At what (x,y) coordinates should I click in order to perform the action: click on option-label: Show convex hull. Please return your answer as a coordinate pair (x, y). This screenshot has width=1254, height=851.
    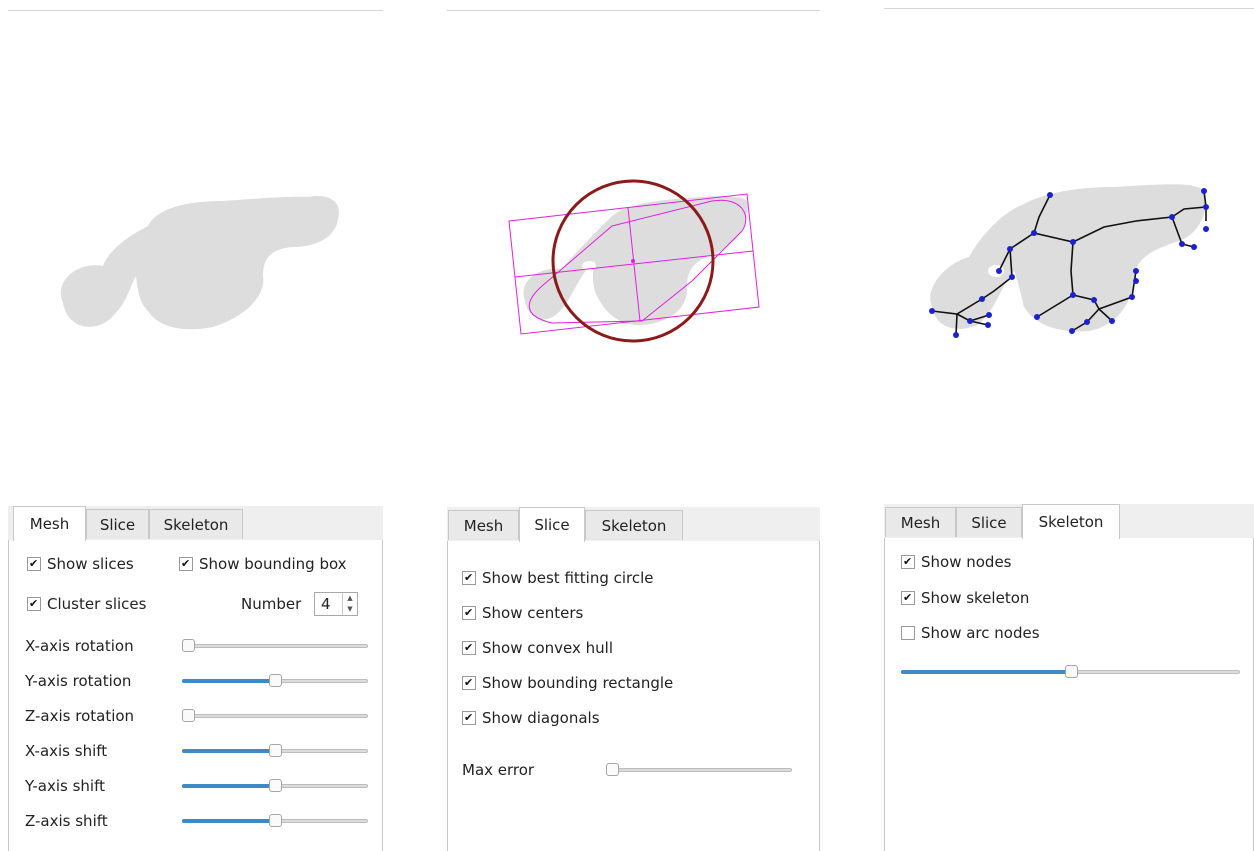
    Looking at the image, I should click on (548, 648).